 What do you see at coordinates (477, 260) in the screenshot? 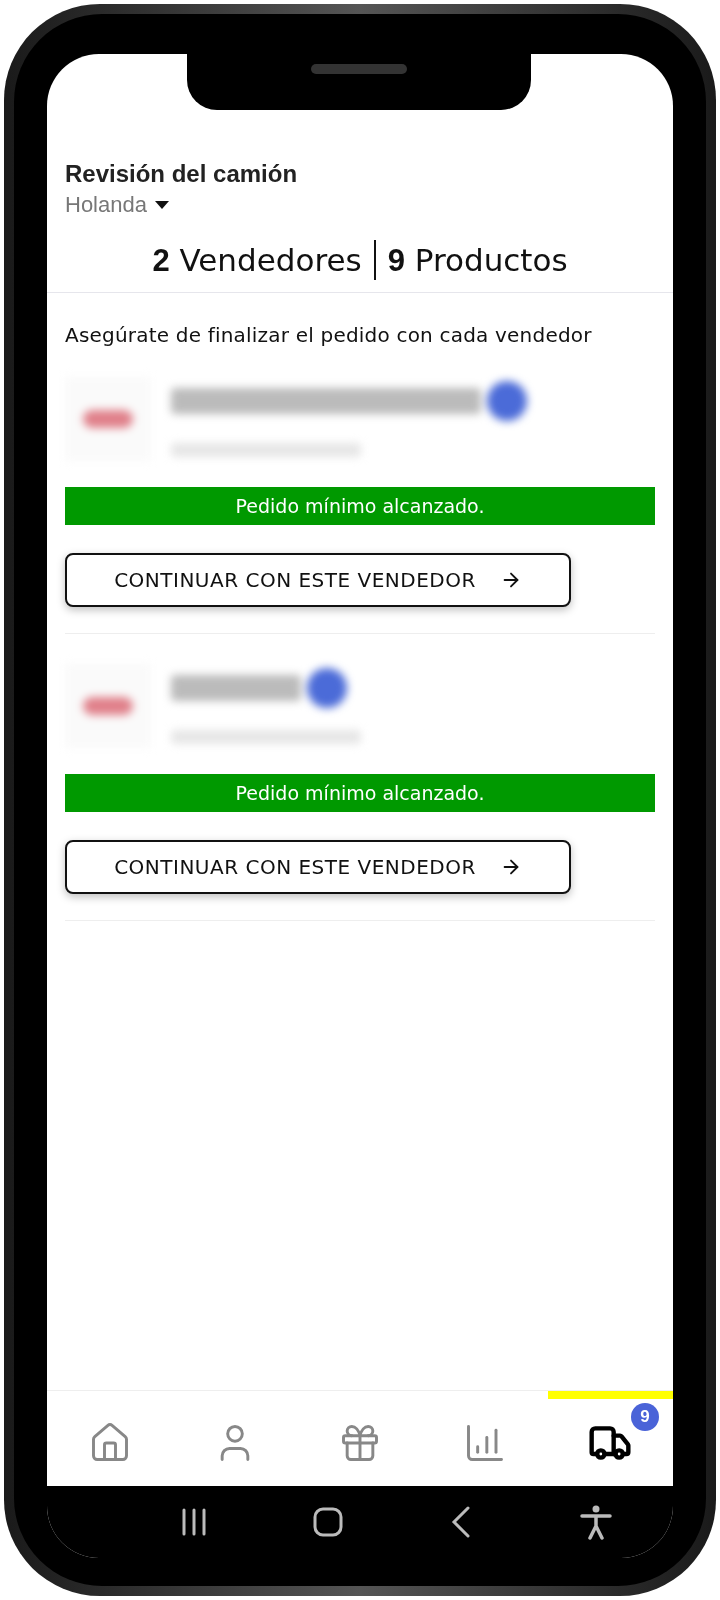
I see `summary-stat: 9 Productos` at bounding box center [477, 260].